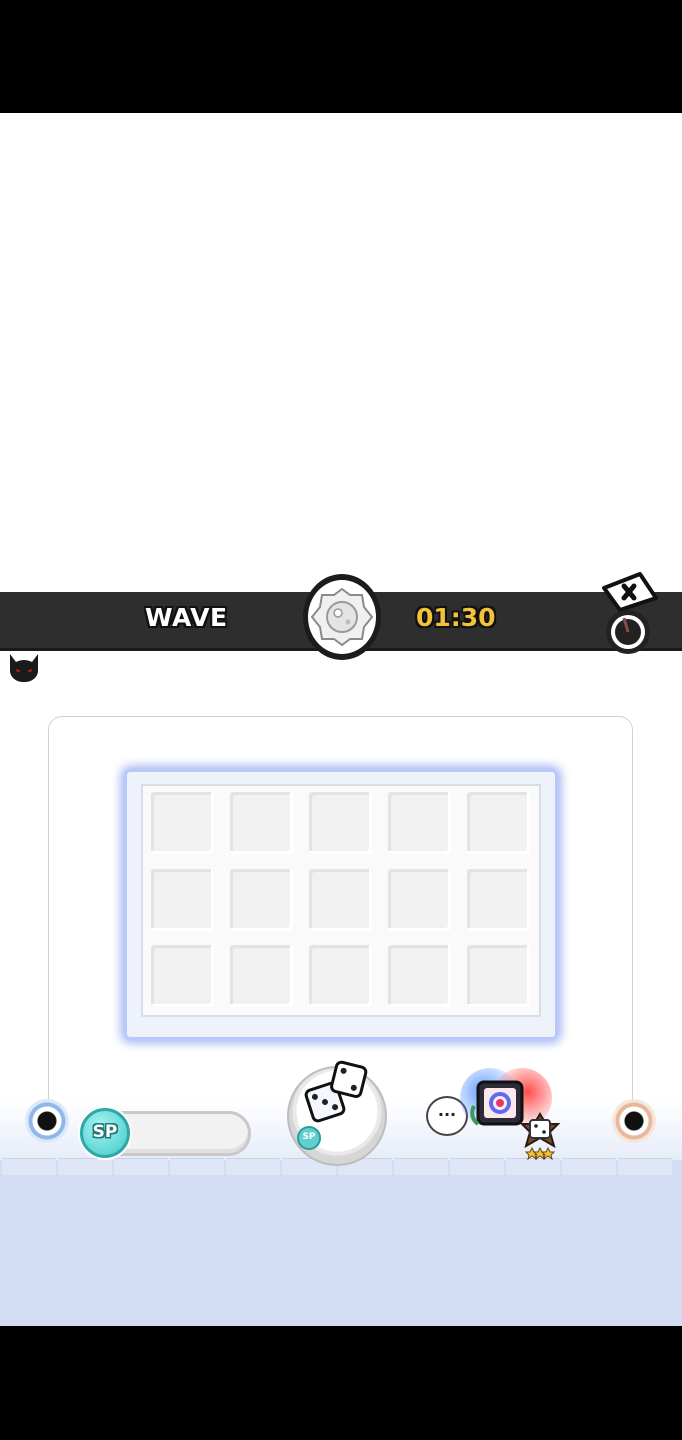  What do you see at coordinates (24, 668) in the screenshot?
I see `enemy-devil-icon` at bounding box center [24, 668].